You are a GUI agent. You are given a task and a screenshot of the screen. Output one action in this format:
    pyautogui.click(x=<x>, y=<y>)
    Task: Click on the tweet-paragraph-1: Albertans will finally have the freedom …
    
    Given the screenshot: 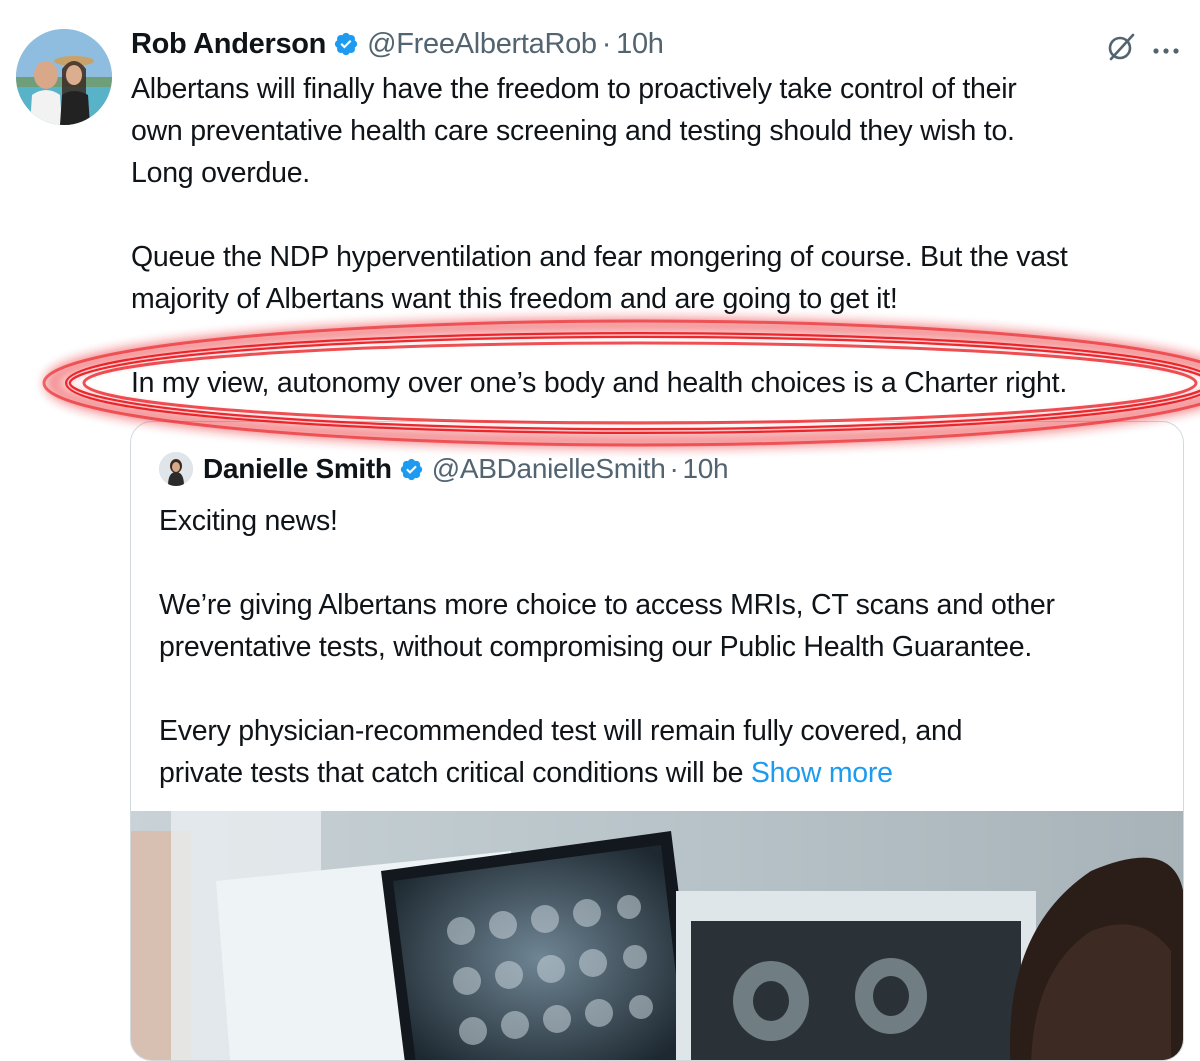 What is the action you would take?
    pyautogui.click(x=574, y=131)
    